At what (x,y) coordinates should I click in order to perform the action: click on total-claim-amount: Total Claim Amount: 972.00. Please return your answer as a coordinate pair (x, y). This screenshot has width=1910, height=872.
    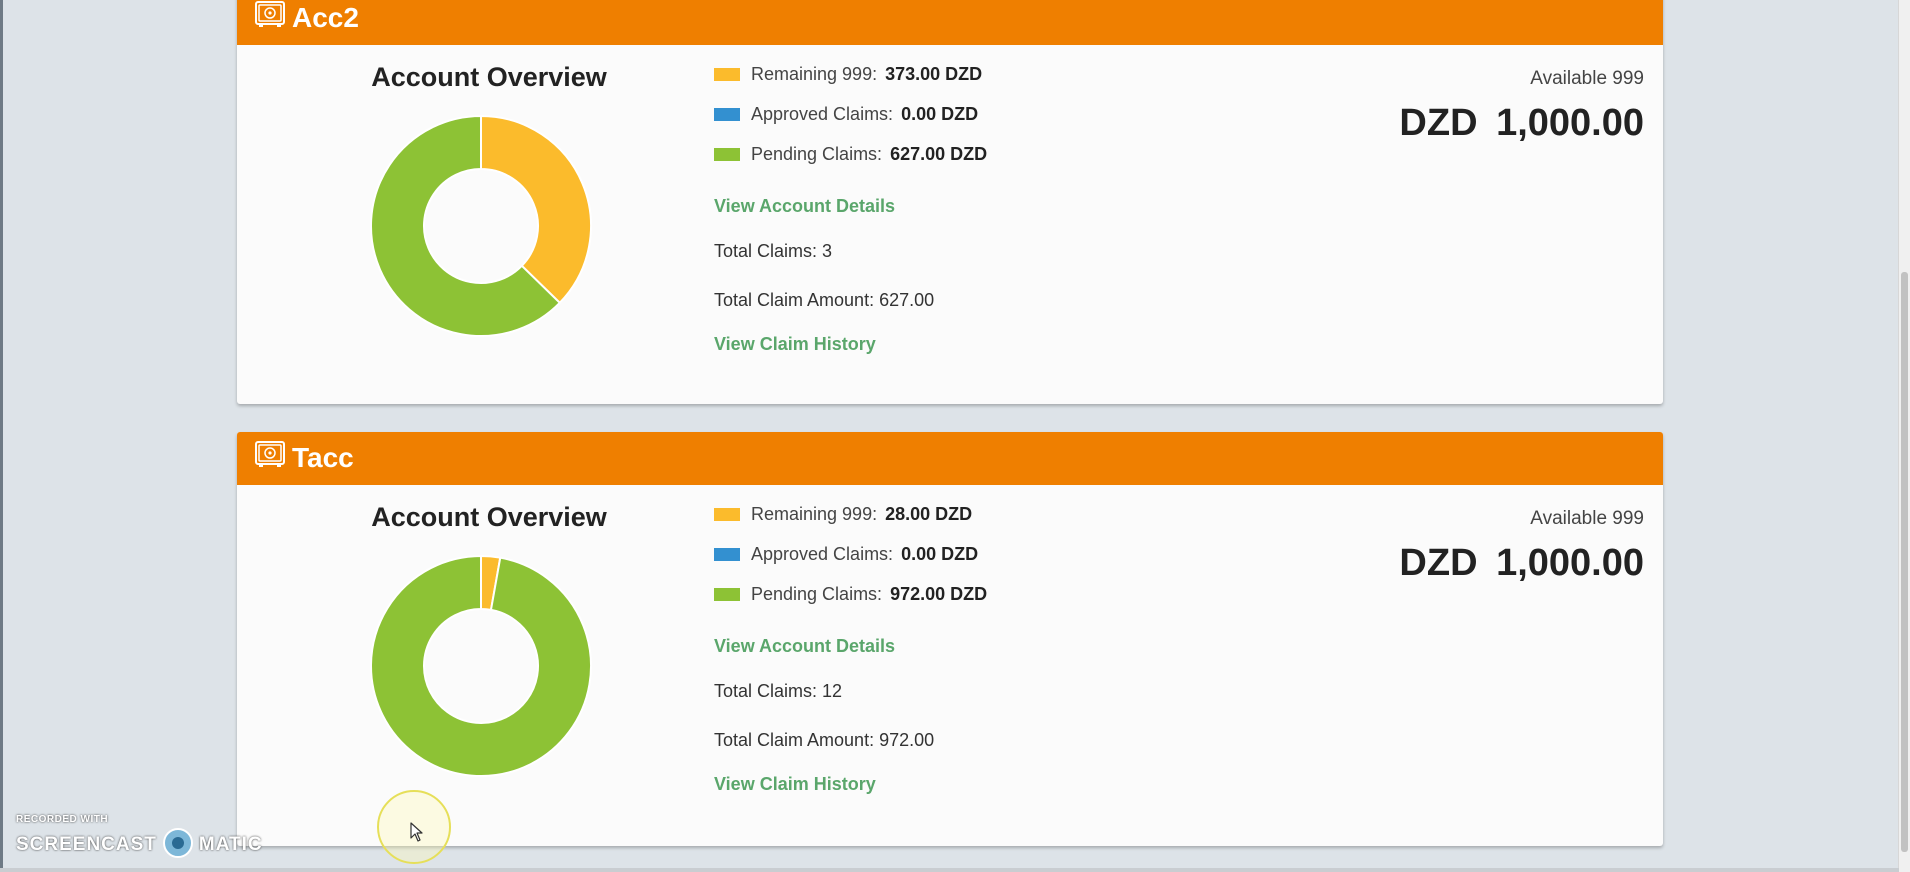
    Looking at the image, I should click on (824, 740).